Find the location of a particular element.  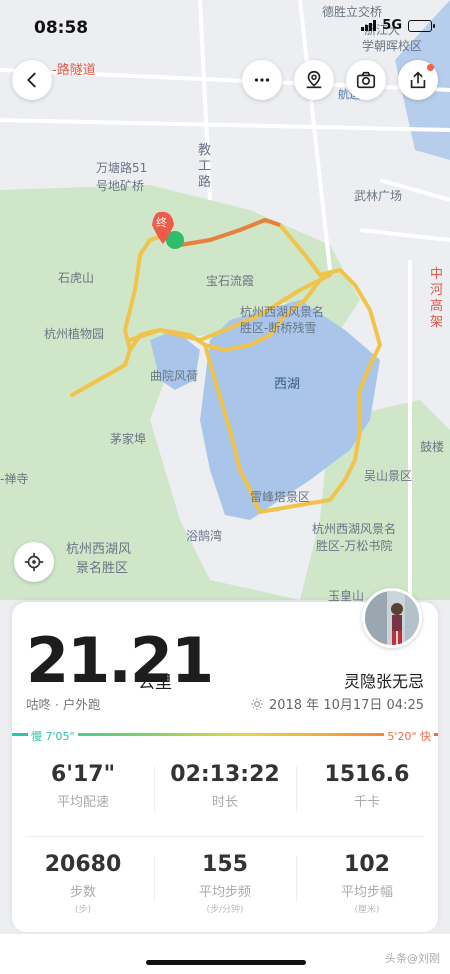

pace-slow-label: 慢 7'05" is located at coordinates (53, 736).